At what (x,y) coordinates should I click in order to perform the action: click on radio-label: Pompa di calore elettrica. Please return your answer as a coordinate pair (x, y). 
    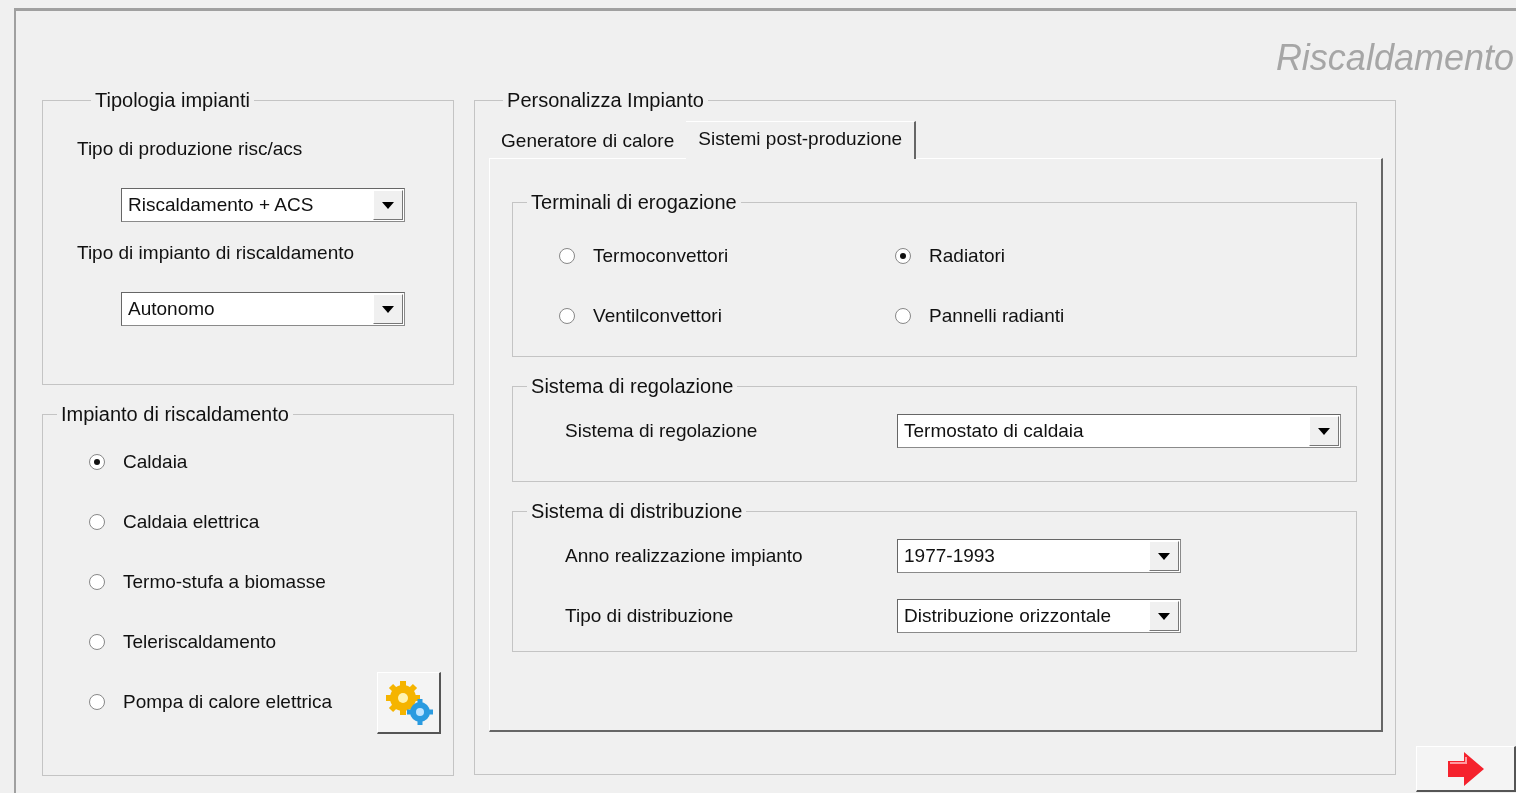
    Looking at the image, I should click on (228, 702).